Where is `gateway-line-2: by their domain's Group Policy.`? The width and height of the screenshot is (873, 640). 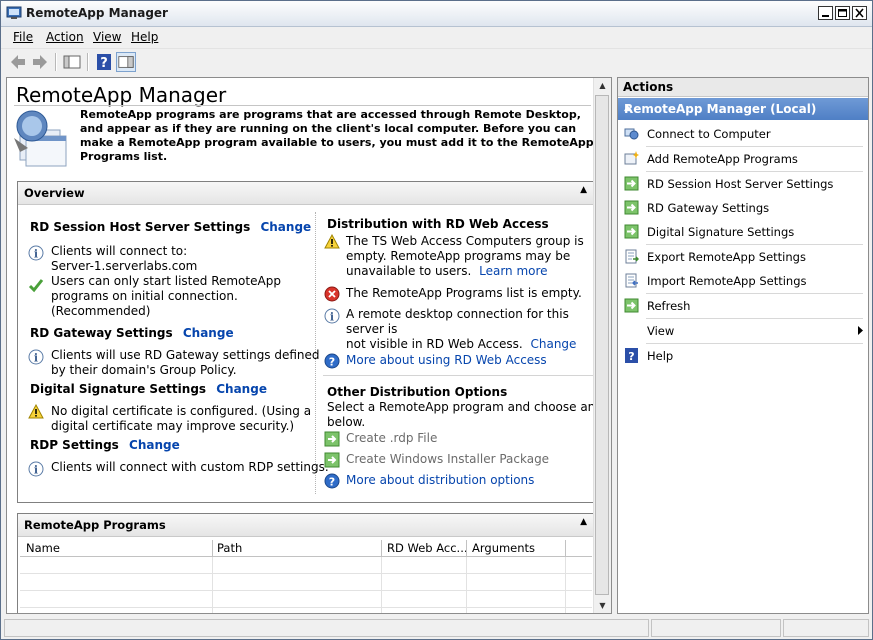 gateway-line-2: by their domain's Group Policy. is located at coordinates (144, 370).